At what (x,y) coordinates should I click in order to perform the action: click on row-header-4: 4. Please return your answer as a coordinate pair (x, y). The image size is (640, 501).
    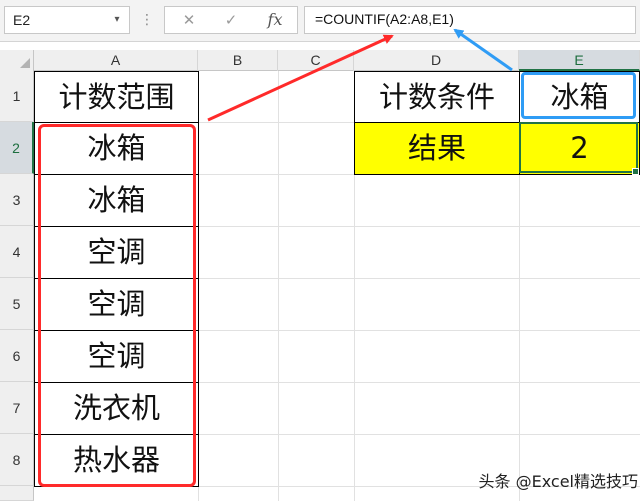
    Looking at the image, I should click on (17, 252).